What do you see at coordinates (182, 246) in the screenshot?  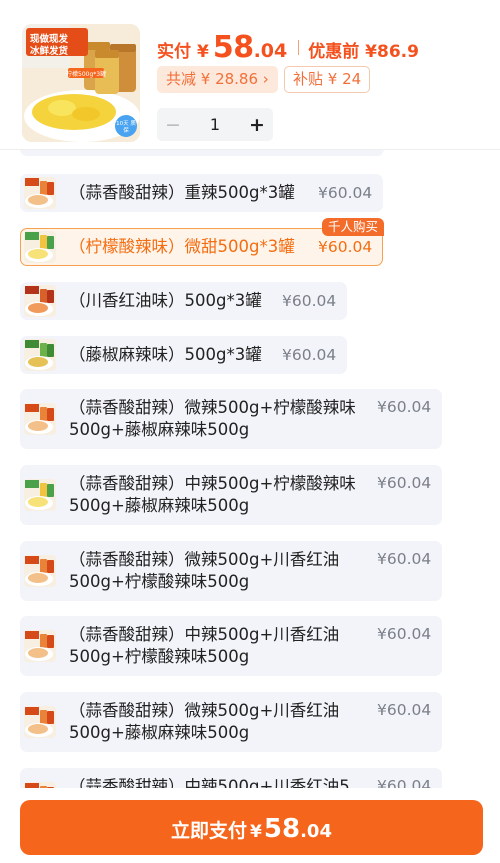 I see `option-label: （柠檬酸辣味）微甜500g*3罐` at bounding box center [182, 246].